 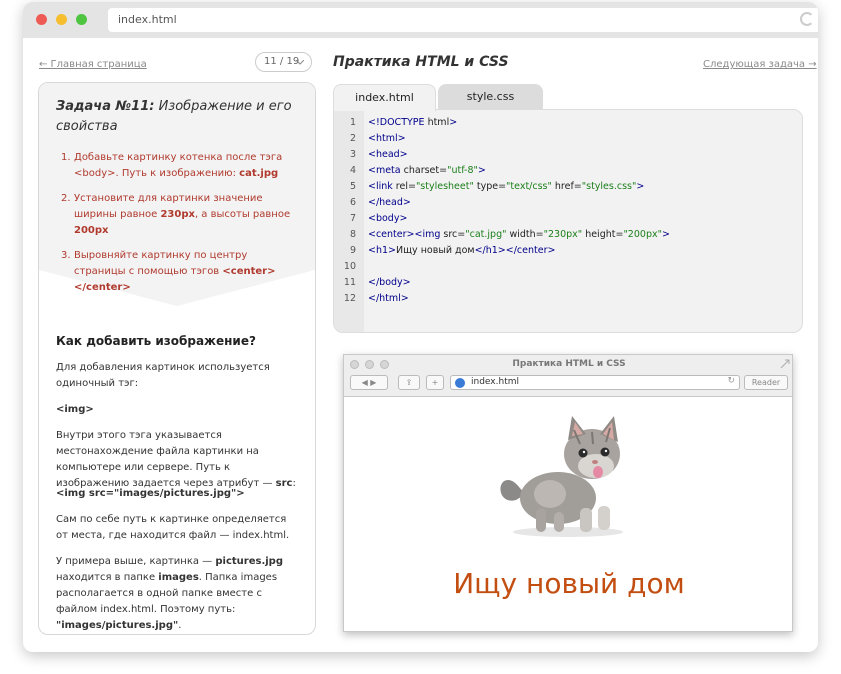 What do you see at coordinates (61, 19) in the screenshot?
I see `minimize-window-button` at bounding box center [61, 19].